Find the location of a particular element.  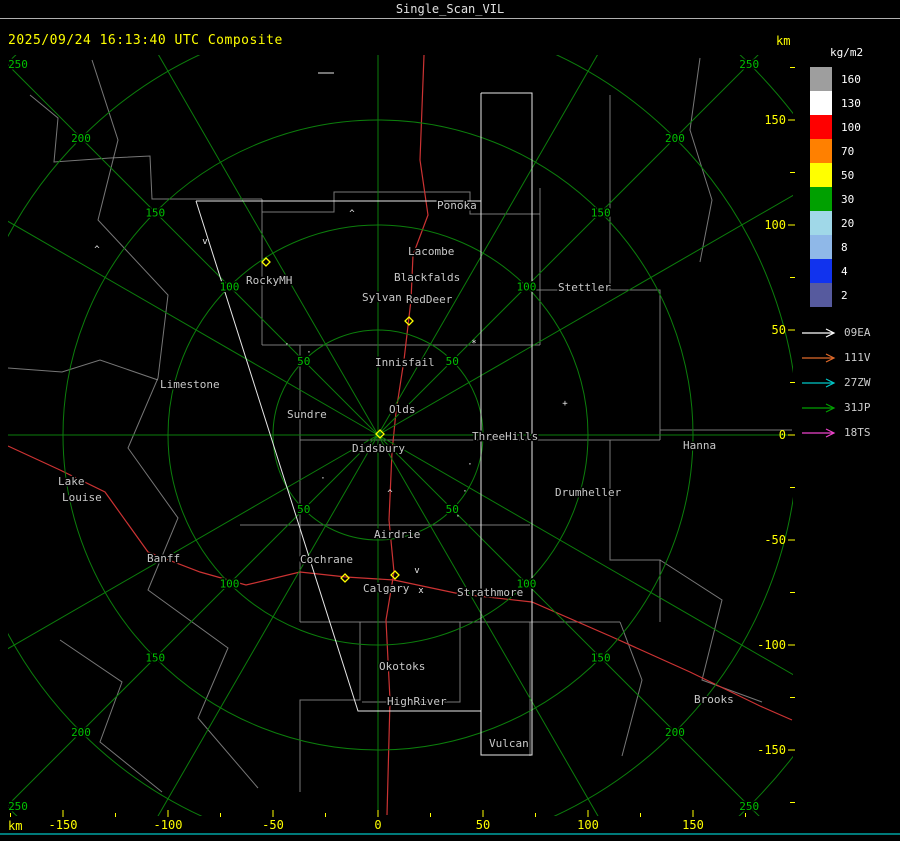

vil-scale-value: 100 is located at coordinates (851, 127).